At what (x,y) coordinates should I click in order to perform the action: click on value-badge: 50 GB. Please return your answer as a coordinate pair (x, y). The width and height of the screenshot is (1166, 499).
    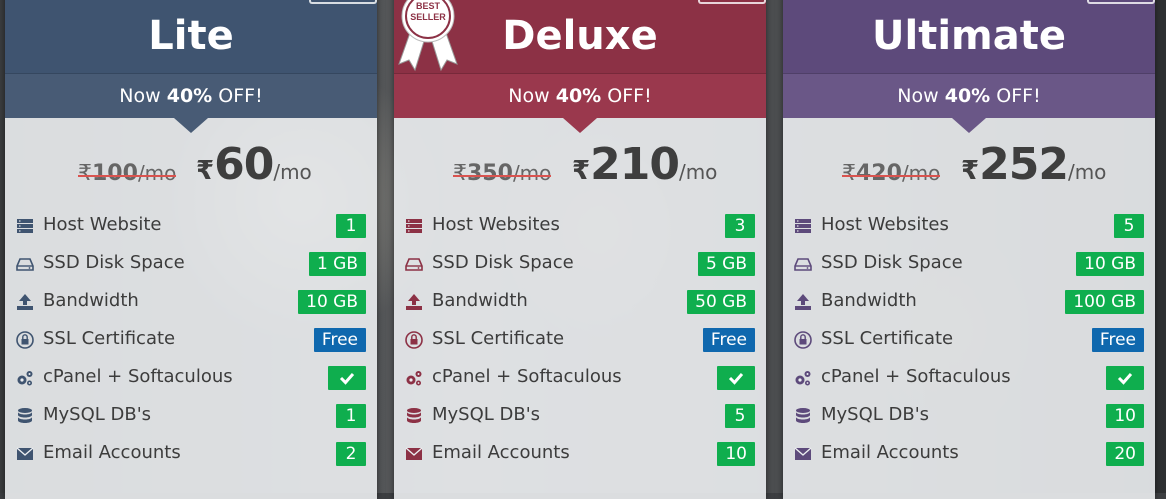
    Looking at the image, I should click on (721, 302).